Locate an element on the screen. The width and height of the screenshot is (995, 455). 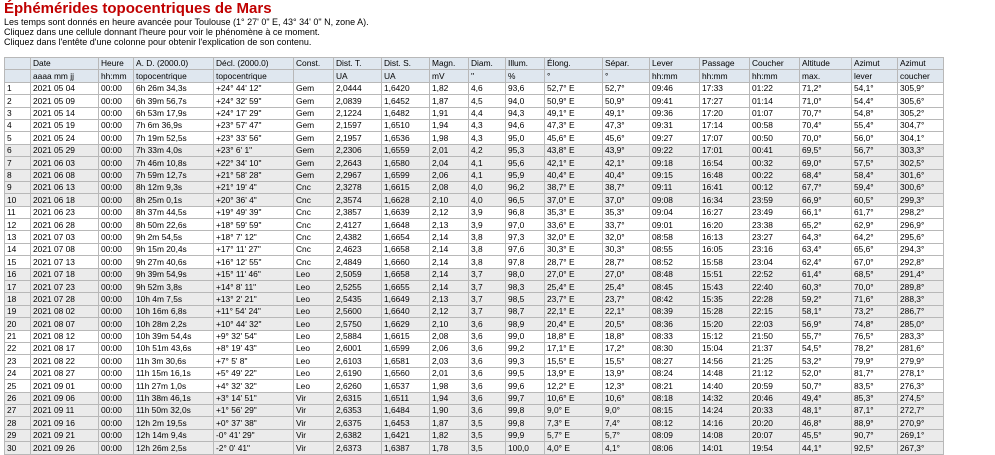
cell-rise: 09:11 is located at coordinates (674, 187).